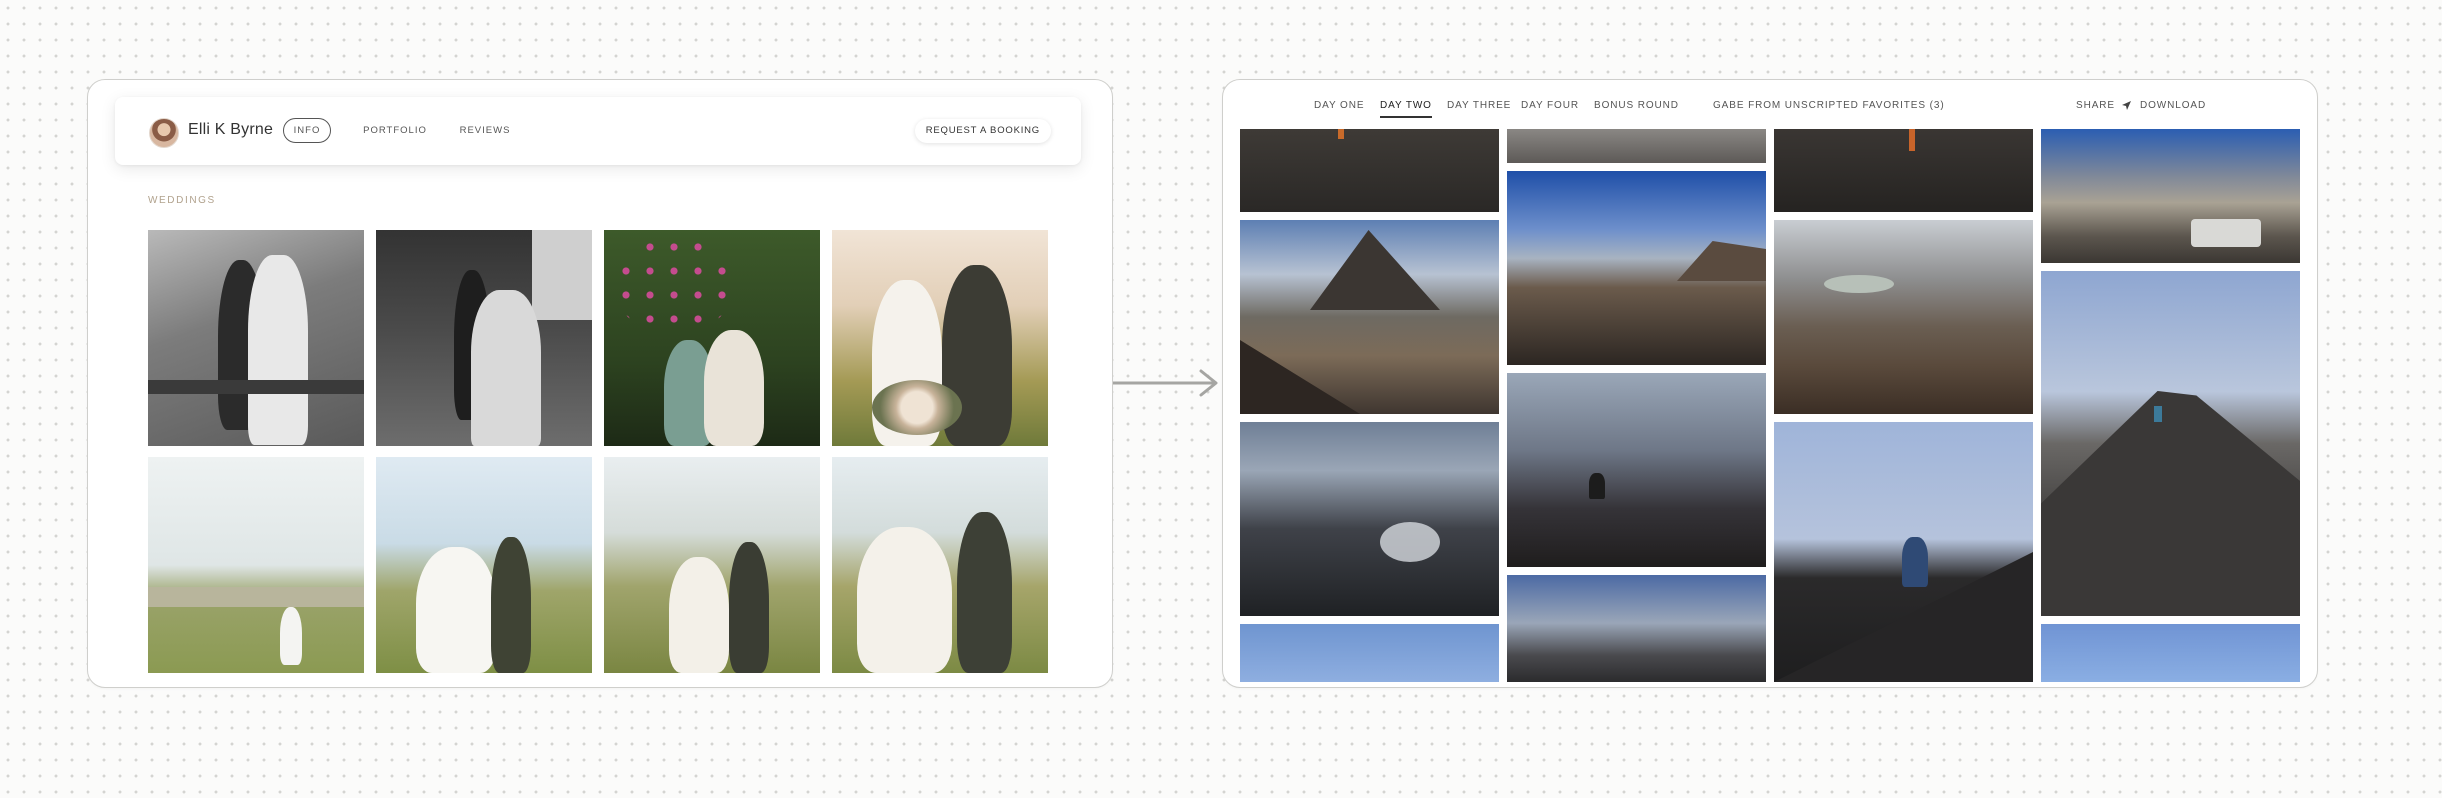  Describe the element at coordinates (395, 131) in the screenshot. I see `nav-portfolio-tab: PORTFOLIO` at that location.